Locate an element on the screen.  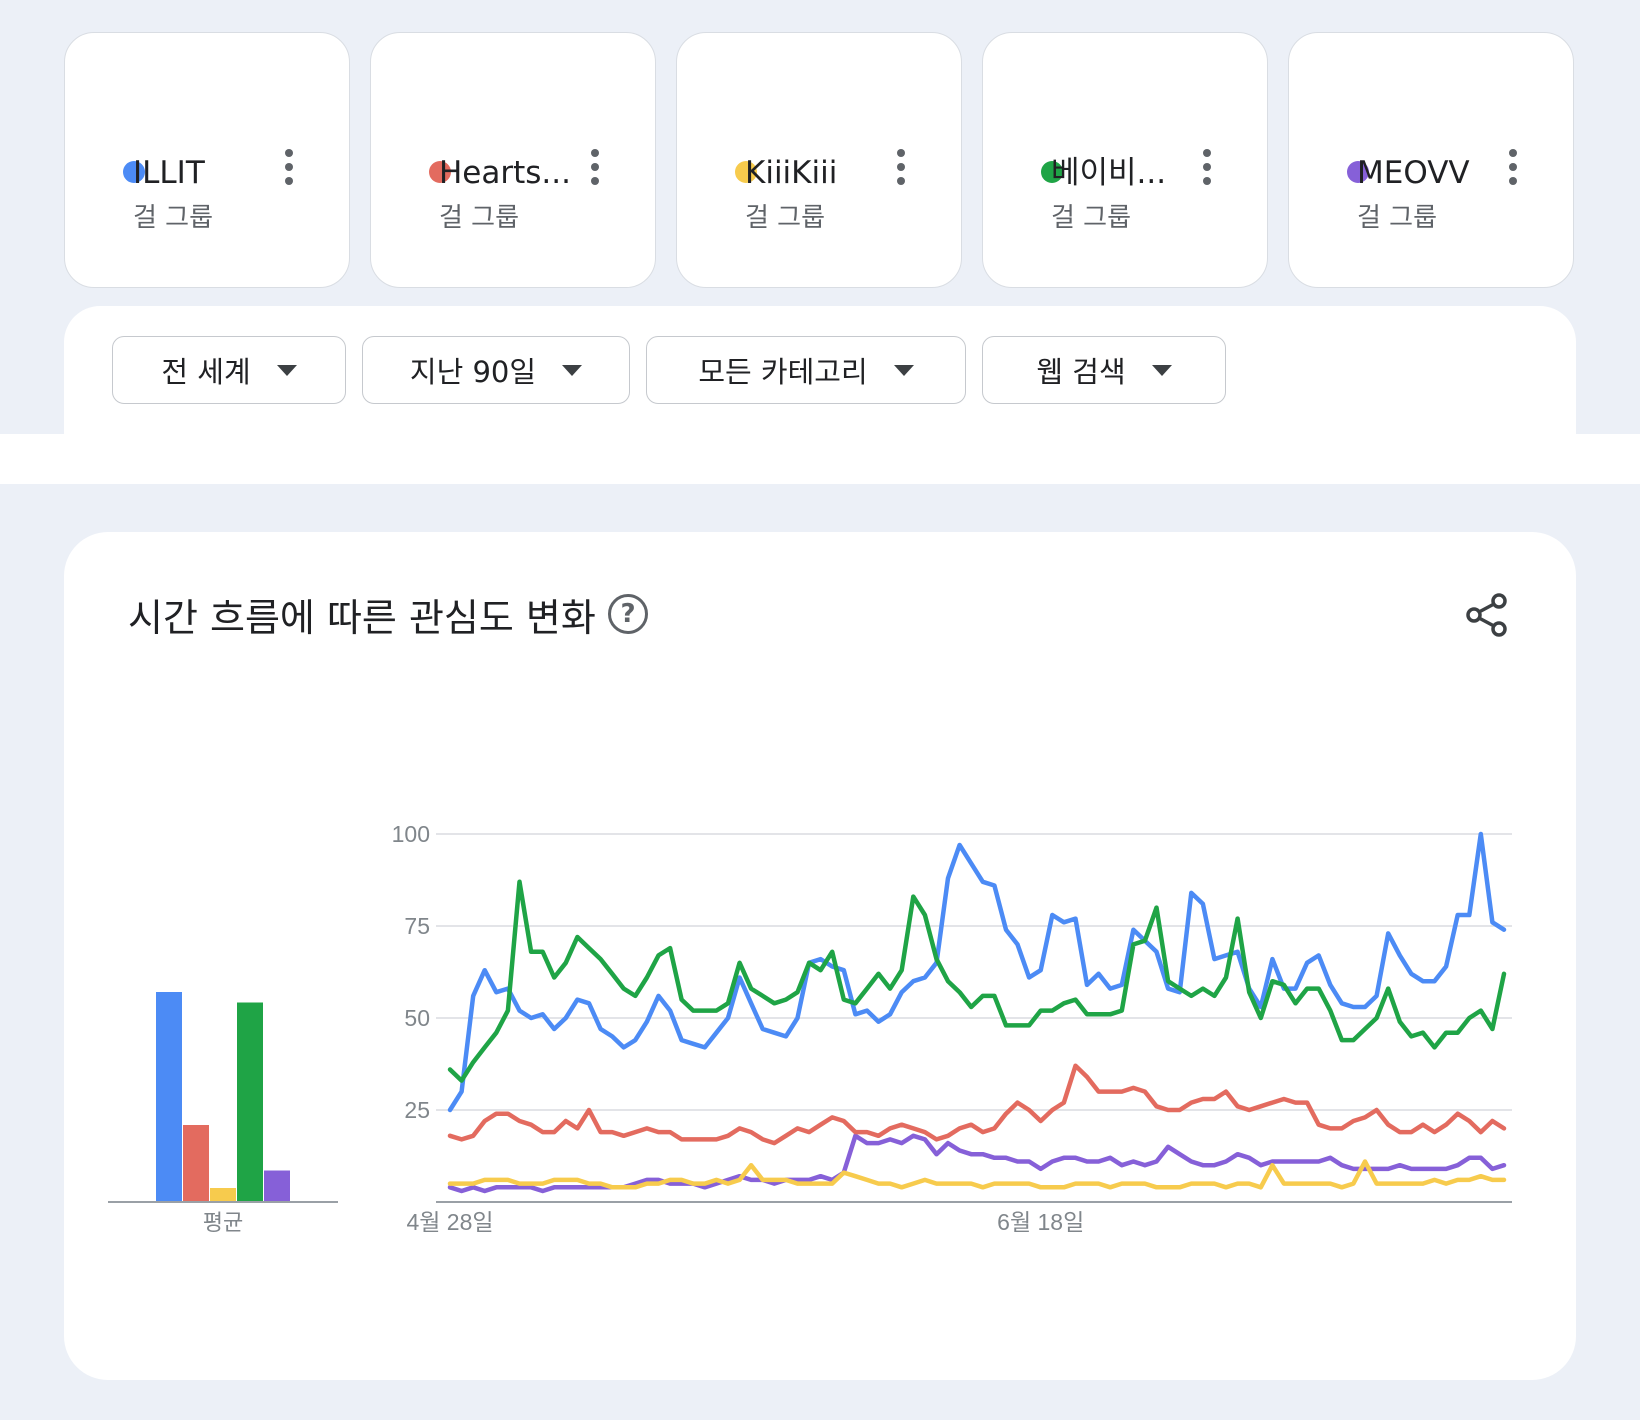
category-filter-label: 모든 카테고리 is located at coordinates (783, 372).